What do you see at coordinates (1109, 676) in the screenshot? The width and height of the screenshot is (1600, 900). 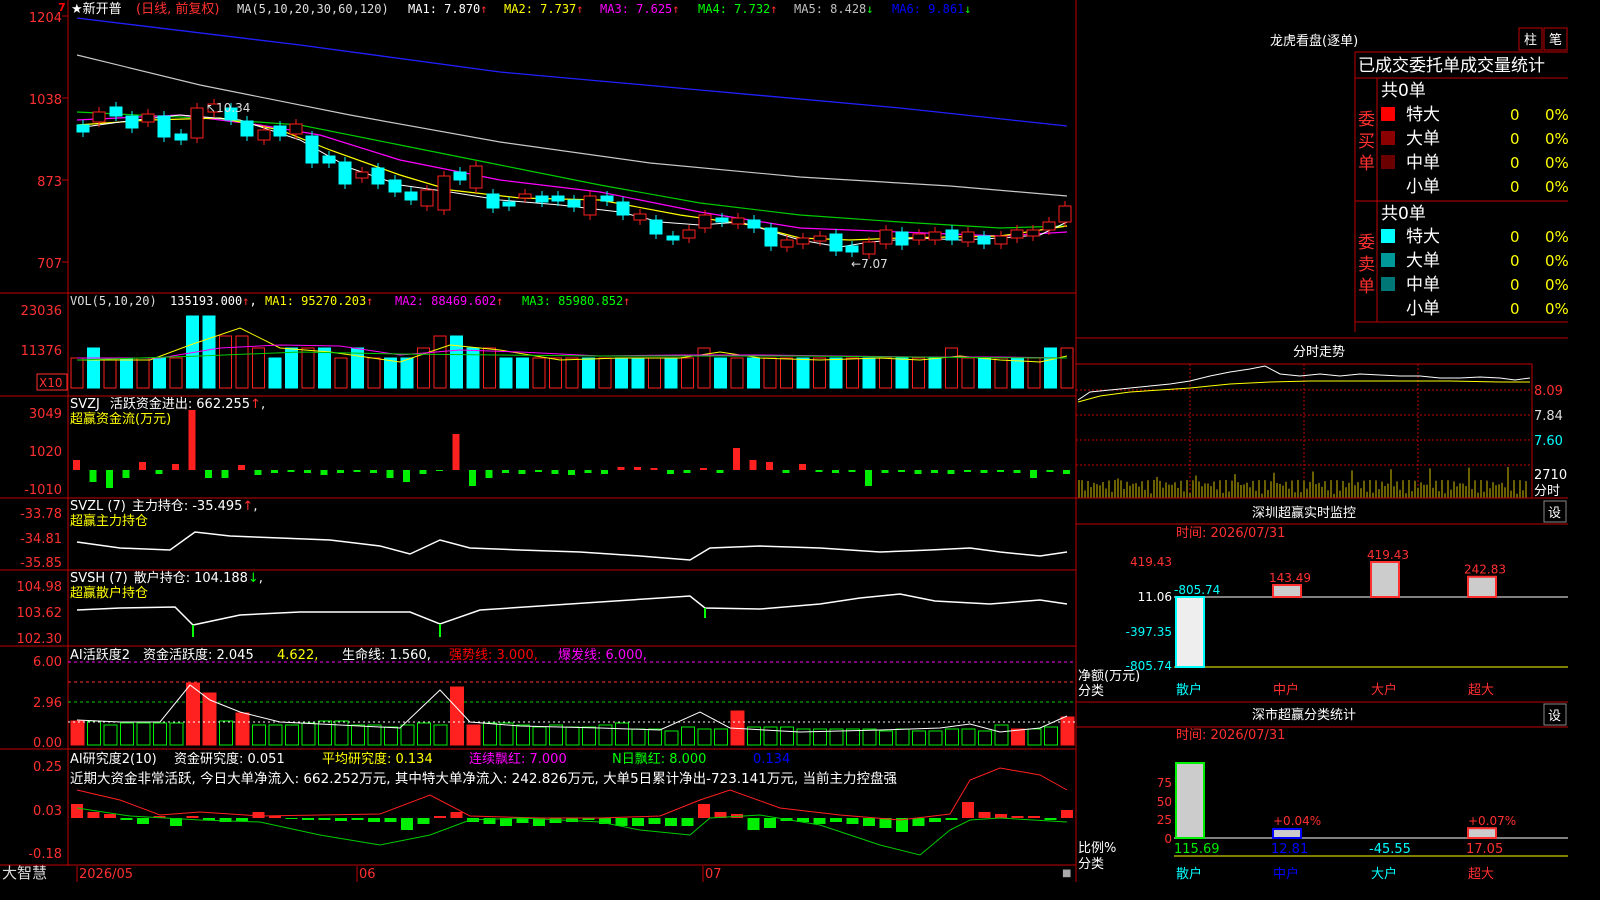 I see `monitor-axis-label: 净额(万元)` at bounding box center [1109, 676].